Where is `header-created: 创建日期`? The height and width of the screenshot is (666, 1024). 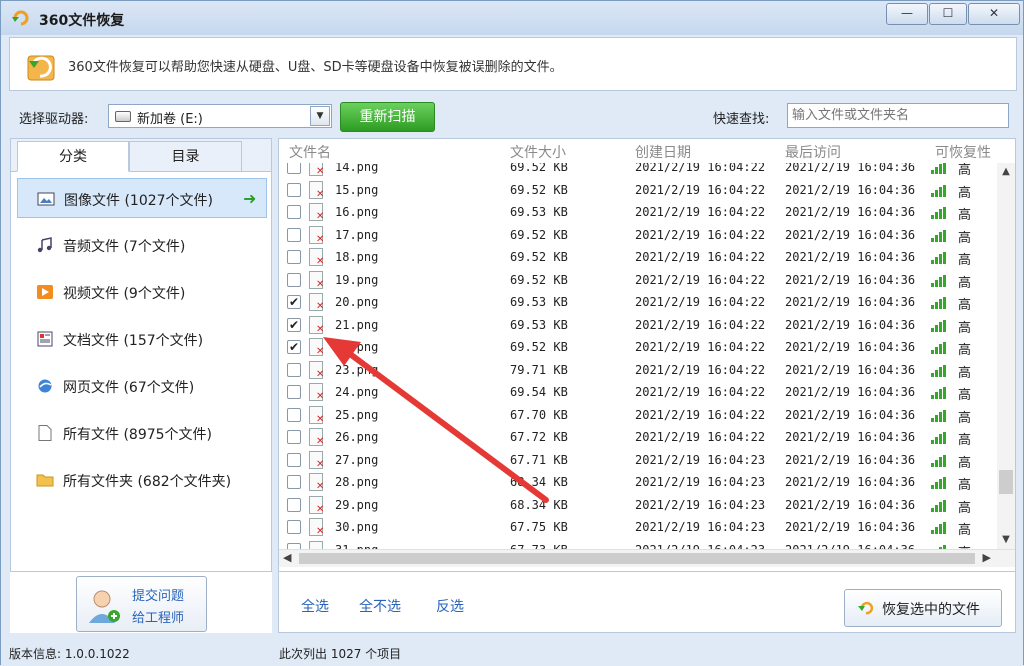
header-created: 创建日期 is located at coordinates (663, 152).